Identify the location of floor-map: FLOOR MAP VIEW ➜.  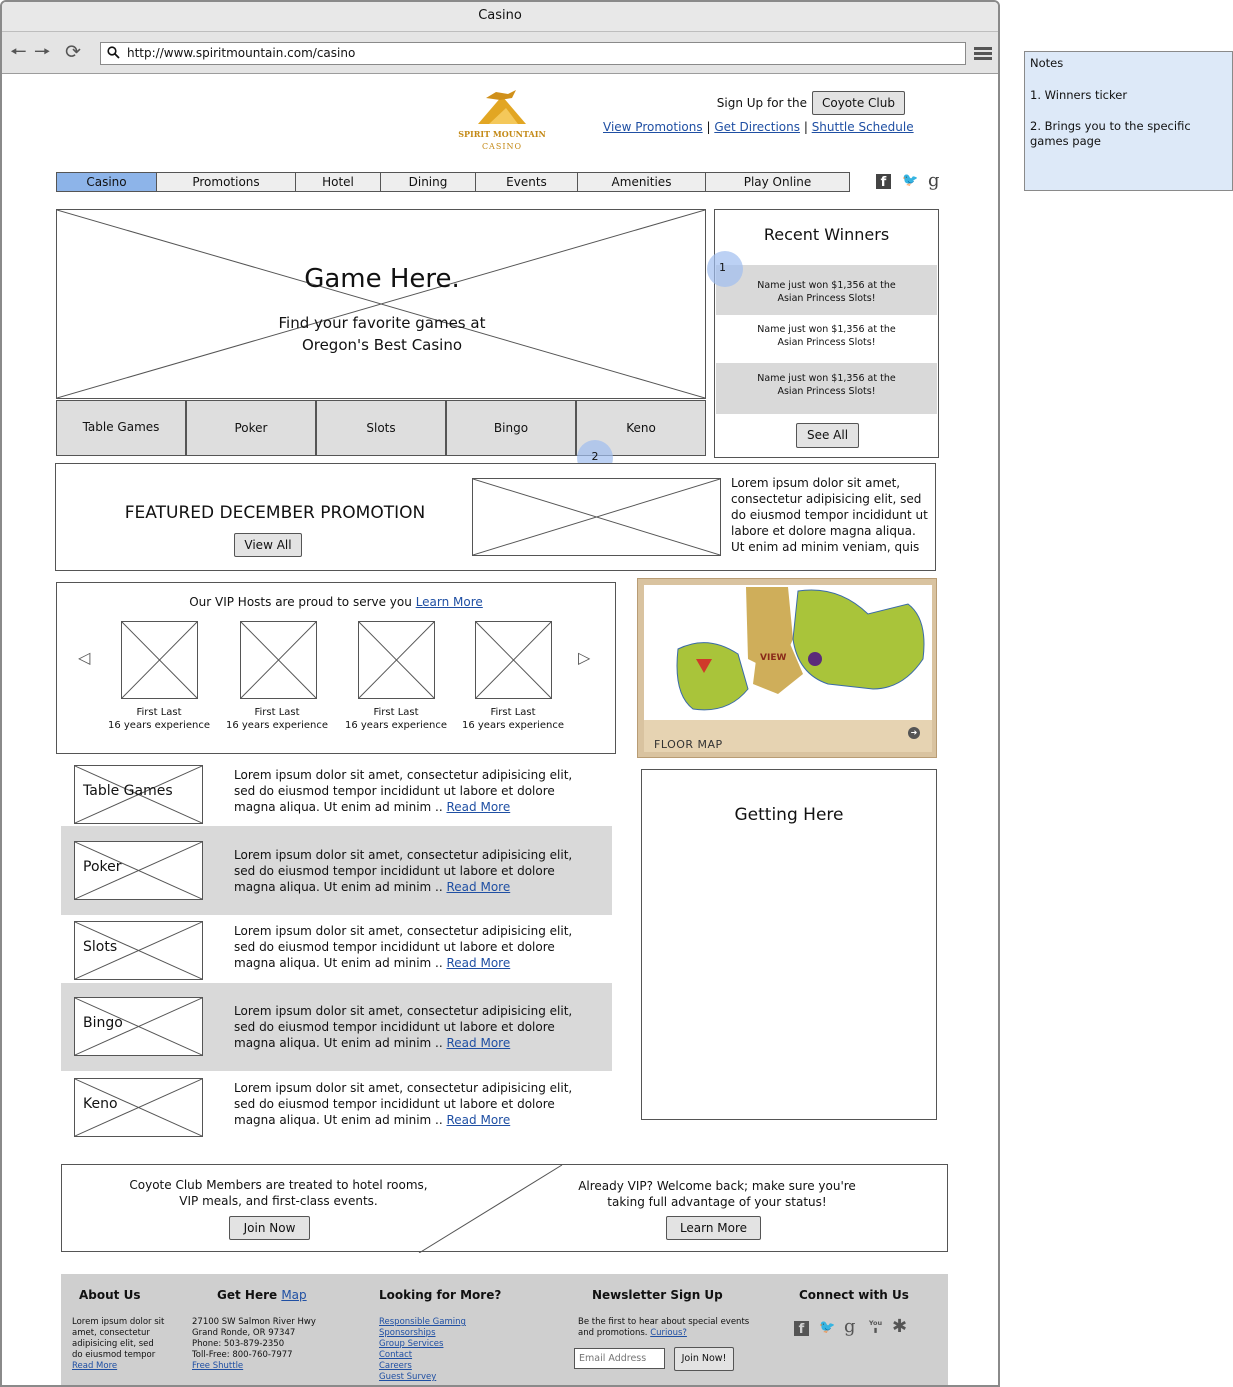
(787, 668).